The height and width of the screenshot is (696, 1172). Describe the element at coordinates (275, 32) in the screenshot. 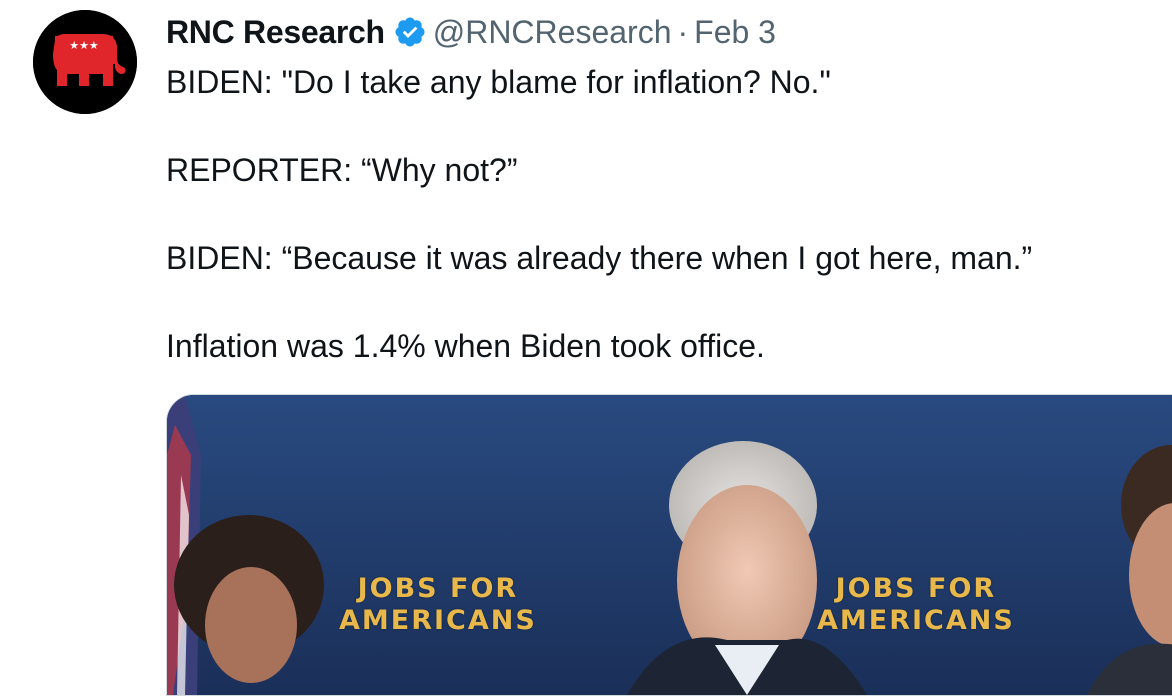

I see `author-name: RNC Research` at that location.